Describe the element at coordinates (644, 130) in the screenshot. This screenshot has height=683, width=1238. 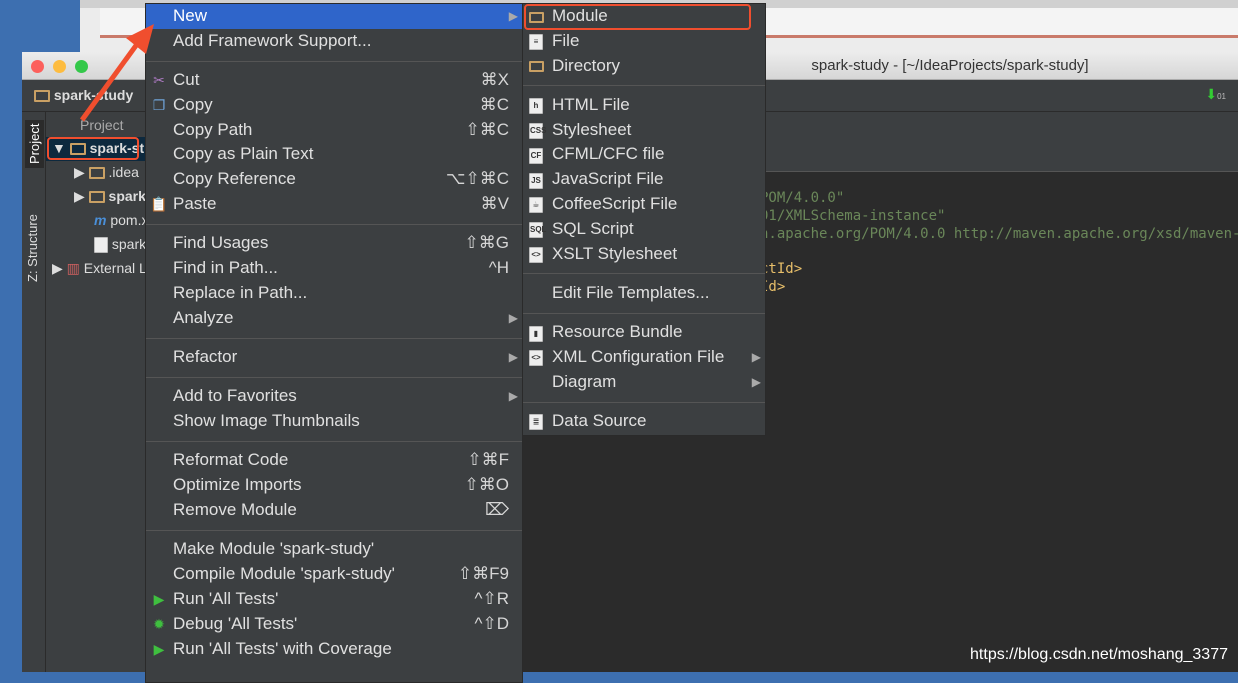
I see `submenu-item-stylesheet: CSS Stylesheet` at that location.